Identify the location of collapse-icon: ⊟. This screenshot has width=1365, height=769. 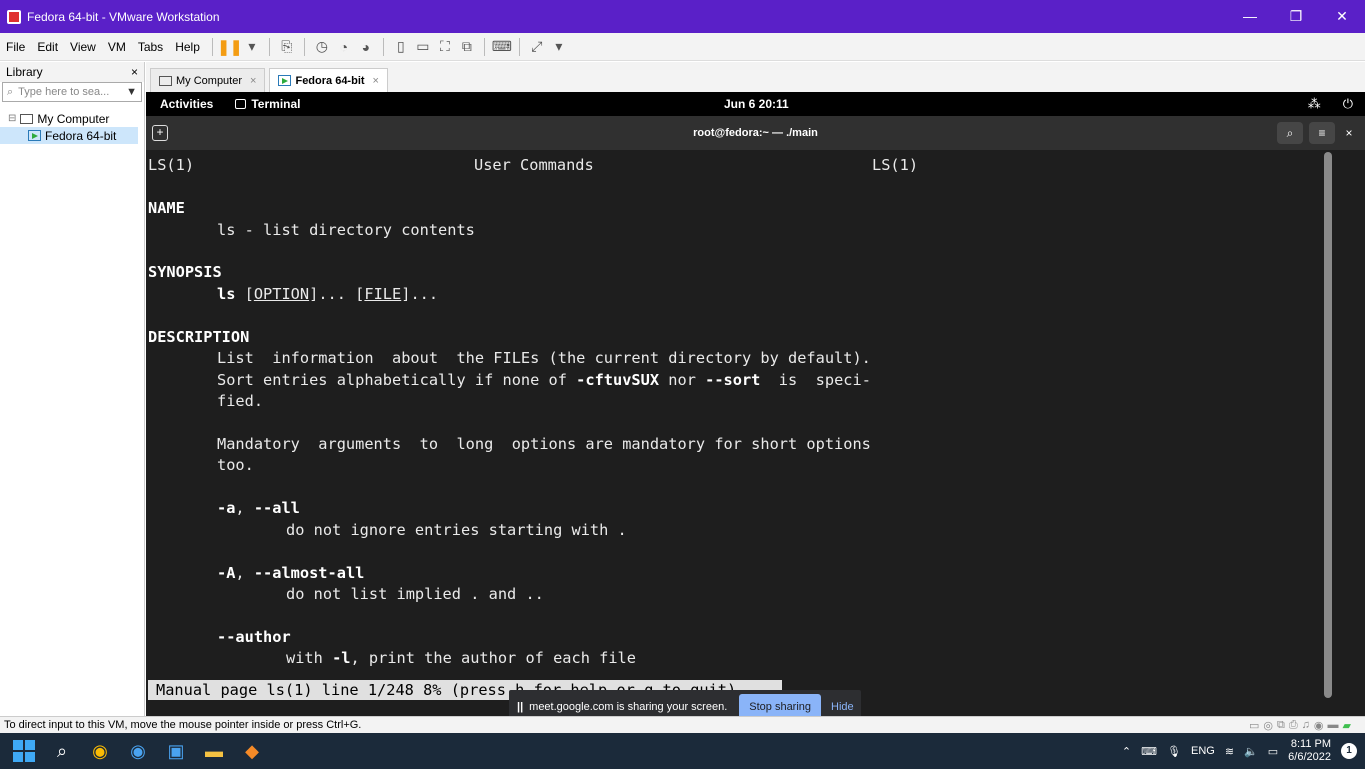
(12, 118).